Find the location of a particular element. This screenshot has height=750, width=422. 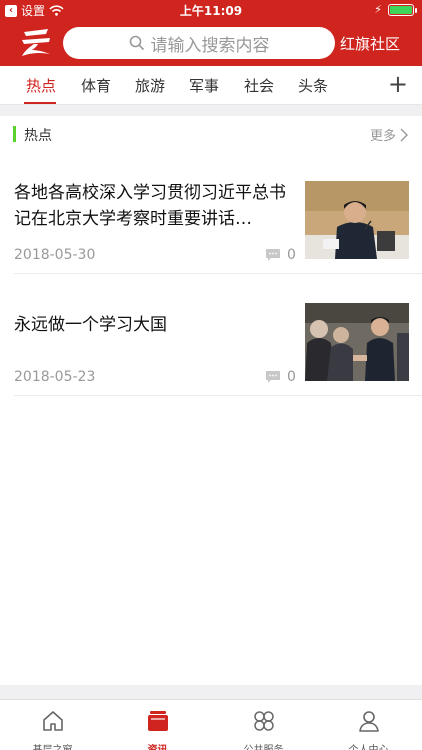

tab-grassroots: 基层之窗 is located at coordinates (52, 725).